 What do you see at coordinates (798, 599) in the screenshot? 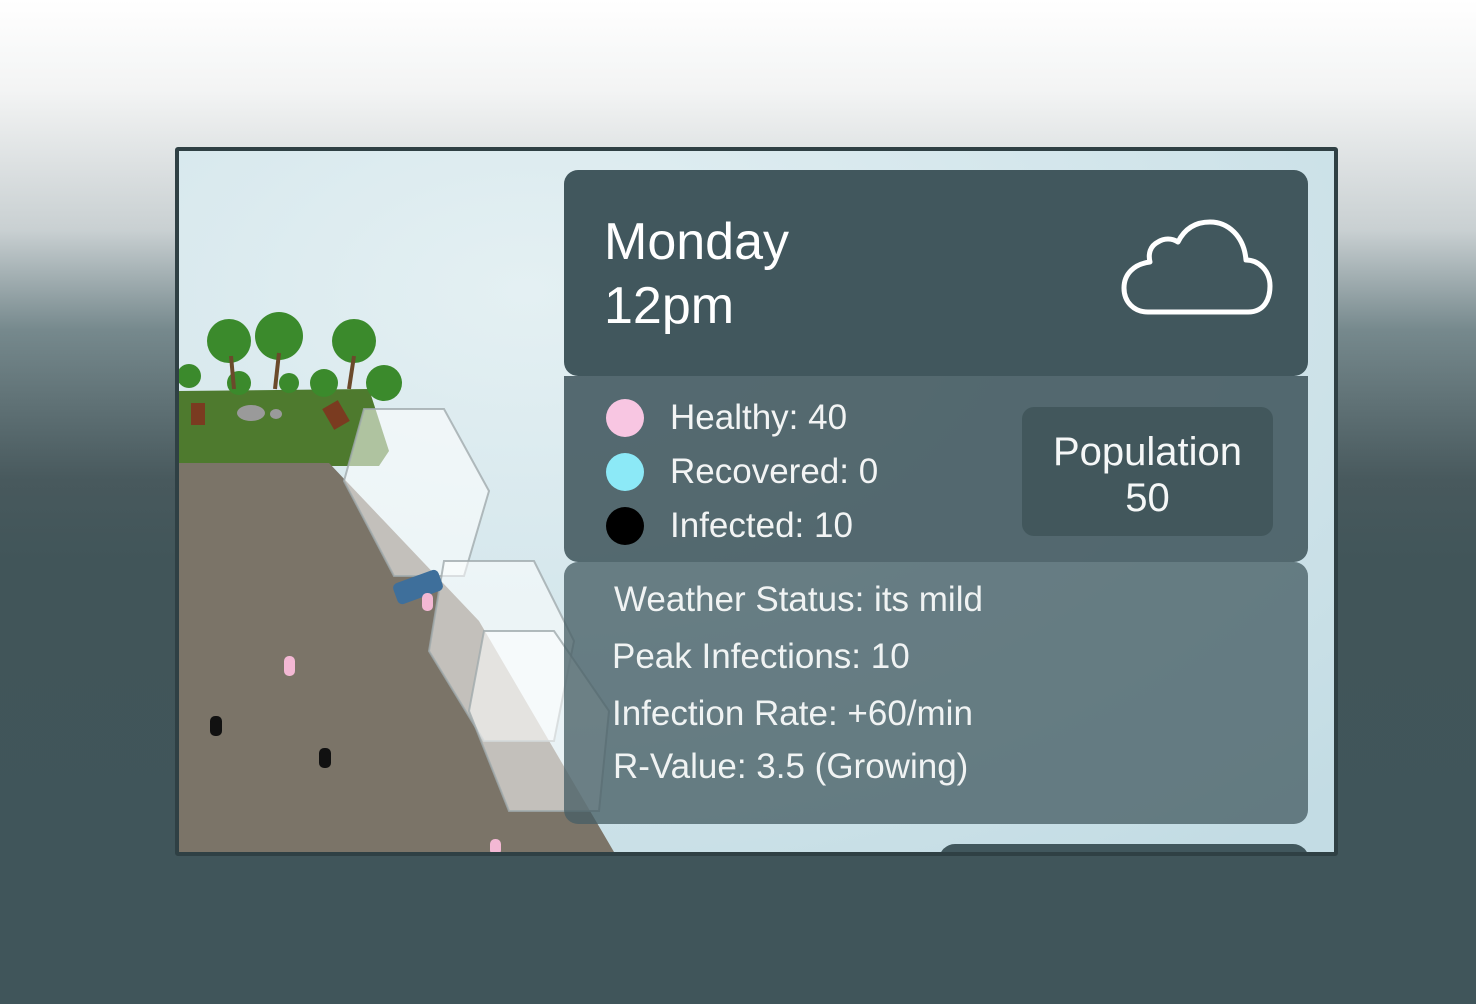
I see `weather-status: Weather Status: its mild` at bounding box center [798, 599].